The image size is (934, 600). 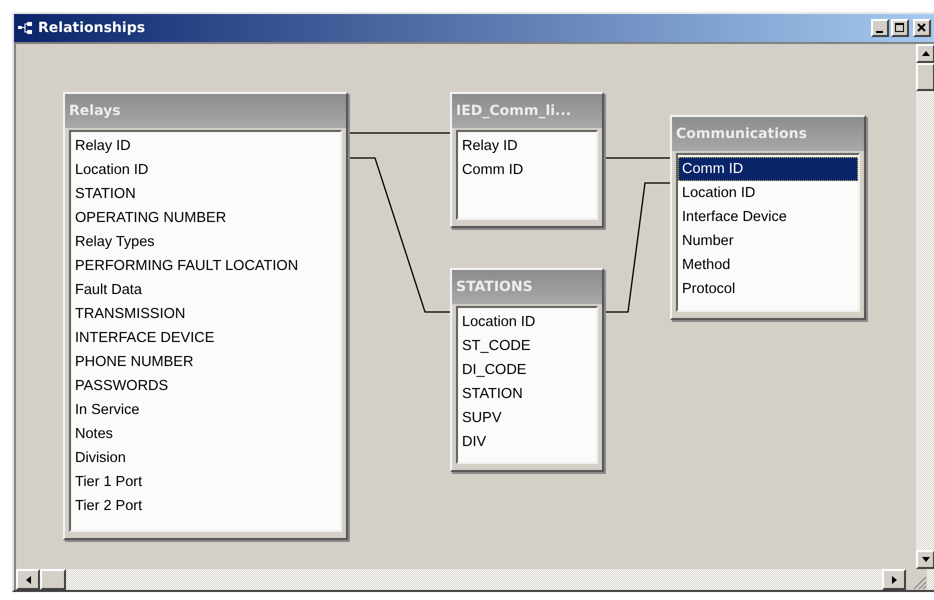 I want to click on minimize-button, so click(x=880, y=28).